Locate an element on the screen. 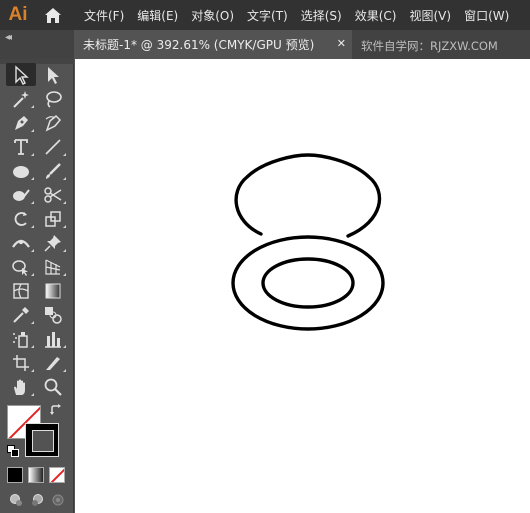 This screenshot has width=530, height=513. perspective-grid-tool is located at coordinates (53, 266).